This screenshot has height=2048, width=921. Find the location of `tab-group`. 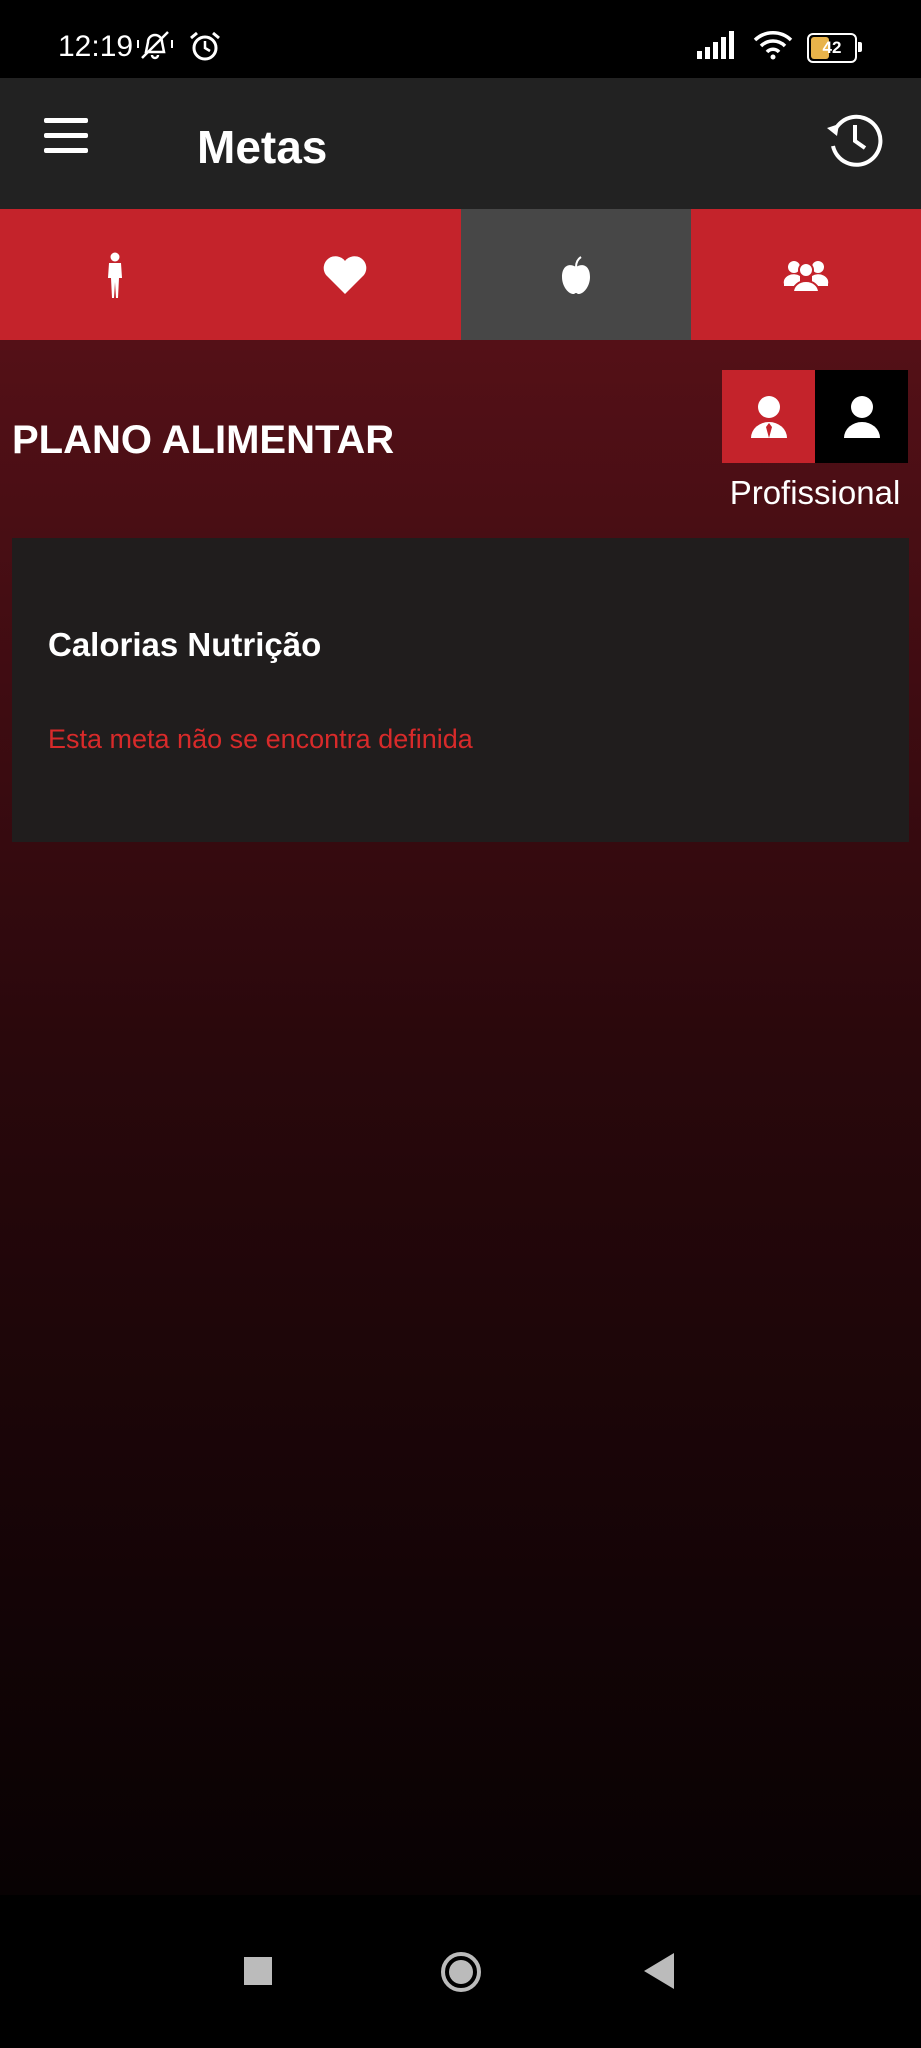

tab-group is located at coordinates (805, 274).